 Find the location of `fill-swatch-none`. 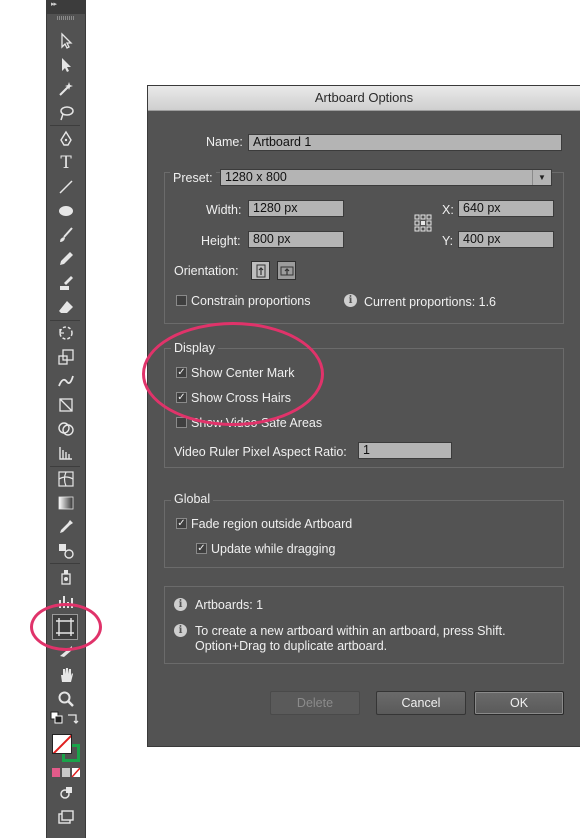

fill-swatch-none is located at coordinates (62, 744).